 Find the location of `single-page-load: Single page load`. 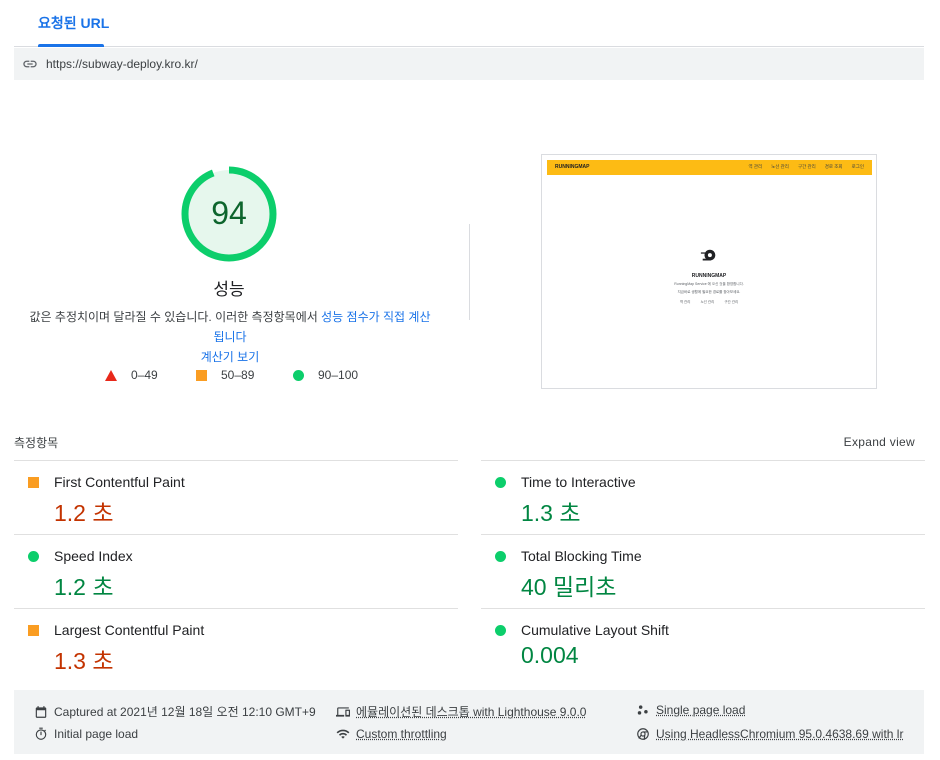

single-page-load: Single page load is located at coordinates (690, 710).